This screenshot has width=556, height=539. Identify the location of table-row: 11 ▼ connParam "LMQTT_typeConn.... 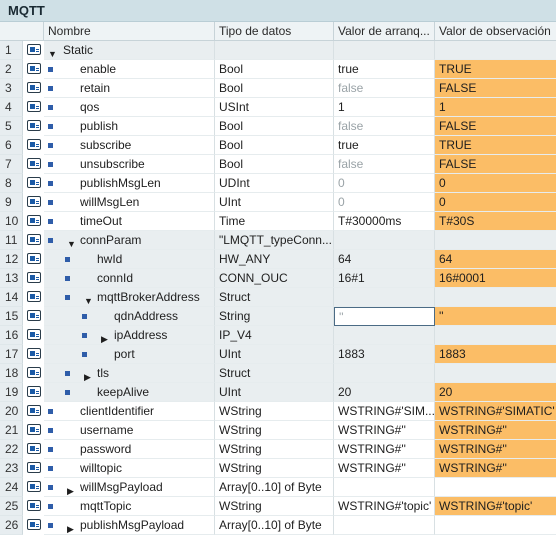
(278, 240).